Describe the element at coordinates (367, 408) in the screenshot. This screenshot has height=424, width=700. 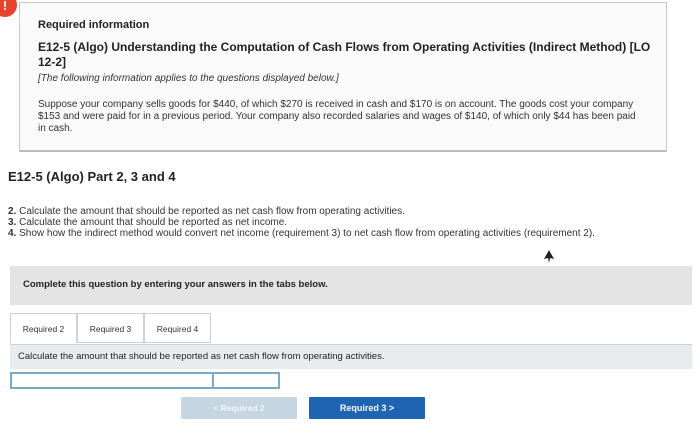
I see `next-button: Required 3 >` at that location.